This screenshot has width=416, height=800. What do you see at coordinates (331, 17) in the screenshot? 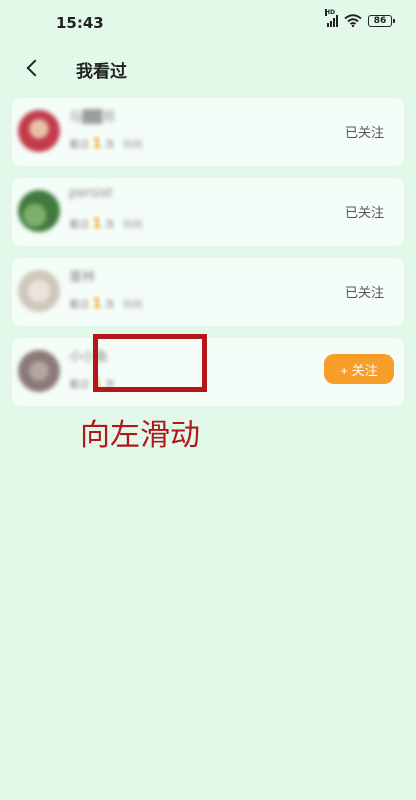
I see `signal-icon: HD` at bounding box center [331, 17].